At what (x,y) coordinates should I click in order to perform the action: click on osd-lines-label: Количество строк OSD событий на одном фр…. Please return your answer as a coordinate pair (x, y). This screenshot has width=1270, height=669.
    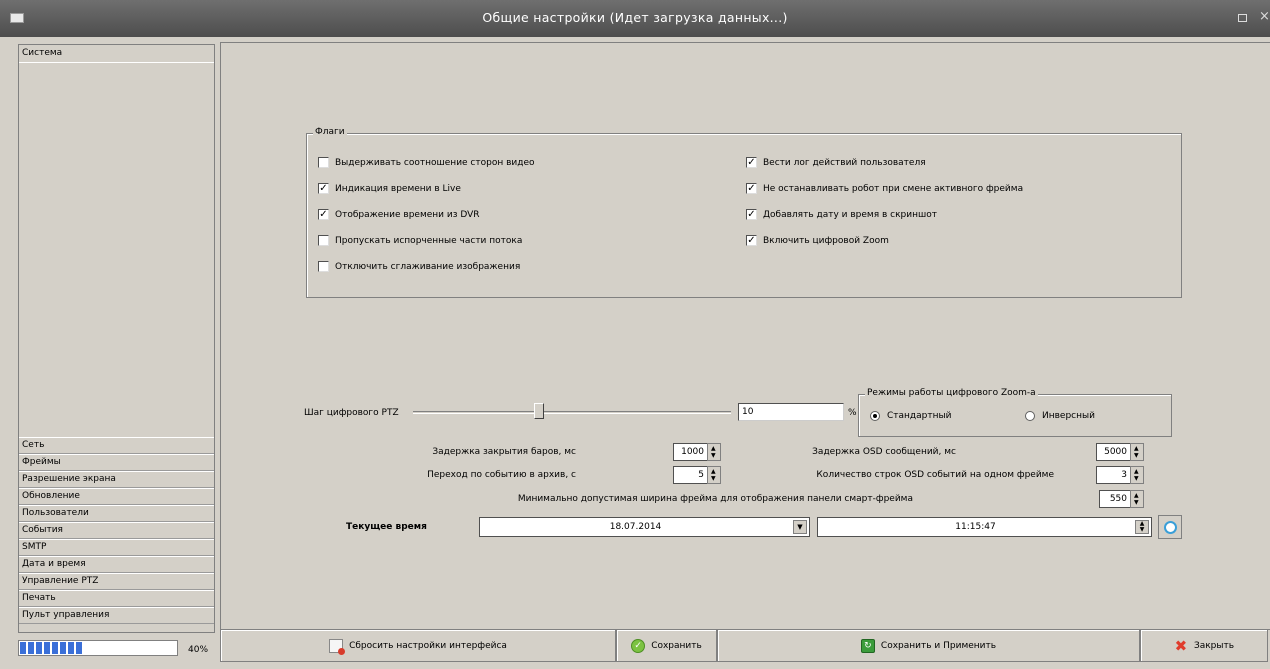
    Looking at the image, I should click on (935, 475).